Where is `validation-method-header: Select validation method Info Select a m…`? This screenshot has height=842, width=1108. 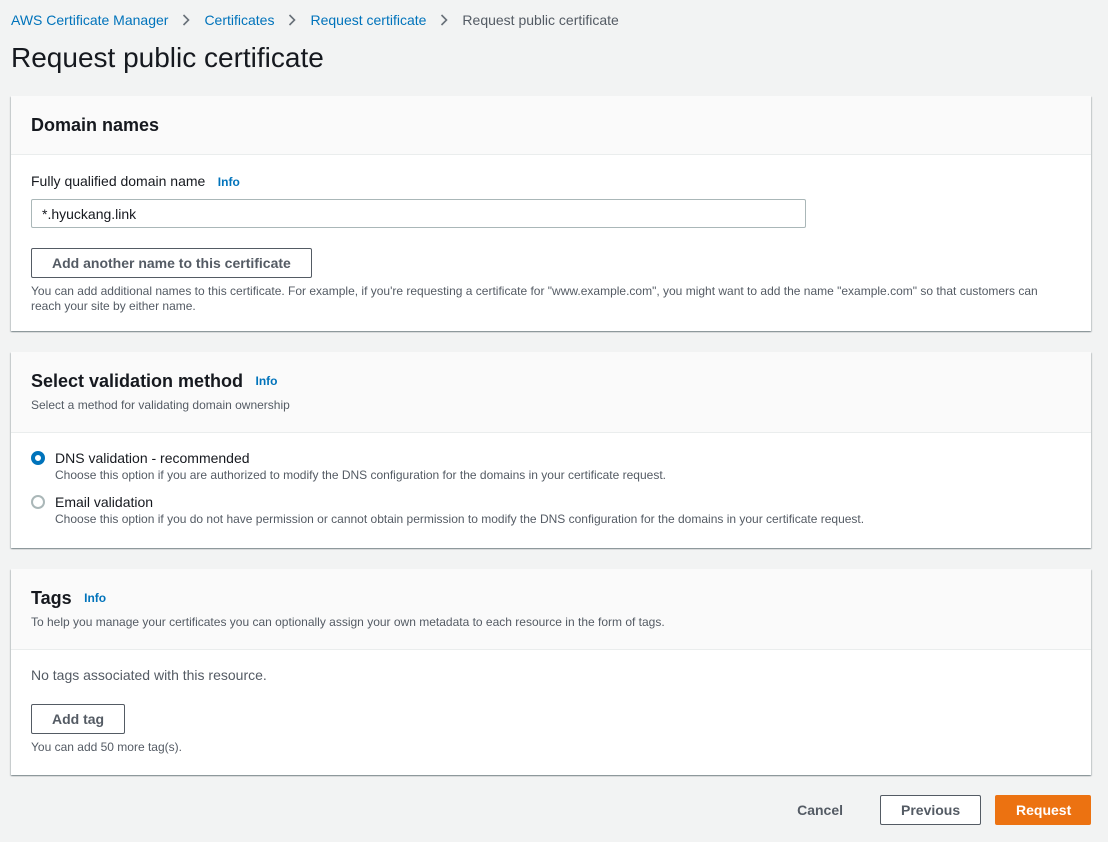 validation-method-header: Select validation method Info Select a m… is located at coordinates (551, 392).